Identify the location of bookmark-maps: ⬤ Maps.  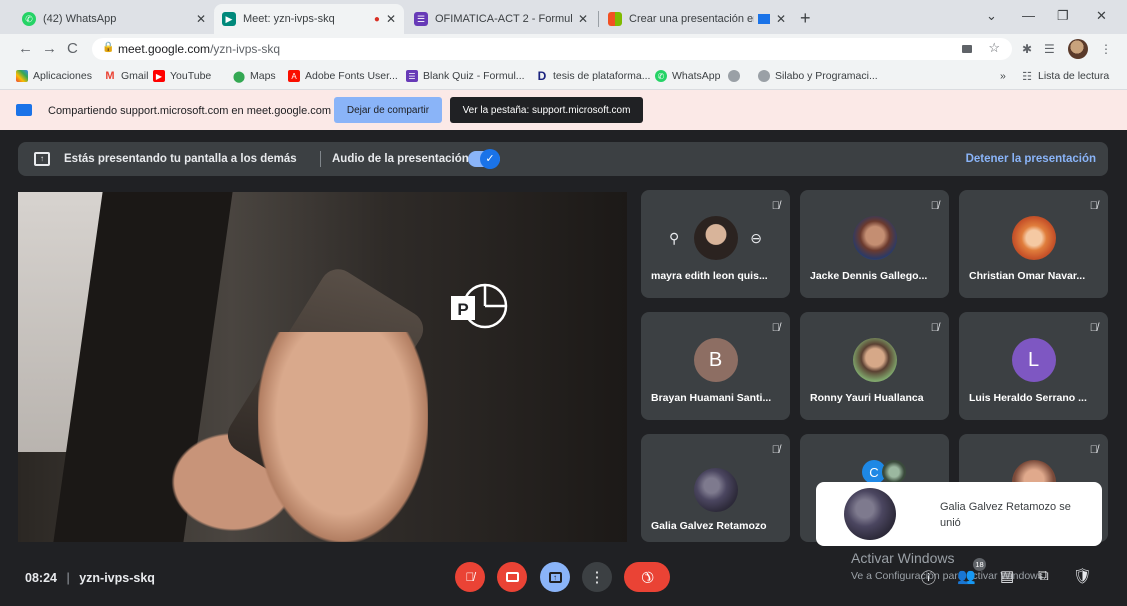
(254, 76).